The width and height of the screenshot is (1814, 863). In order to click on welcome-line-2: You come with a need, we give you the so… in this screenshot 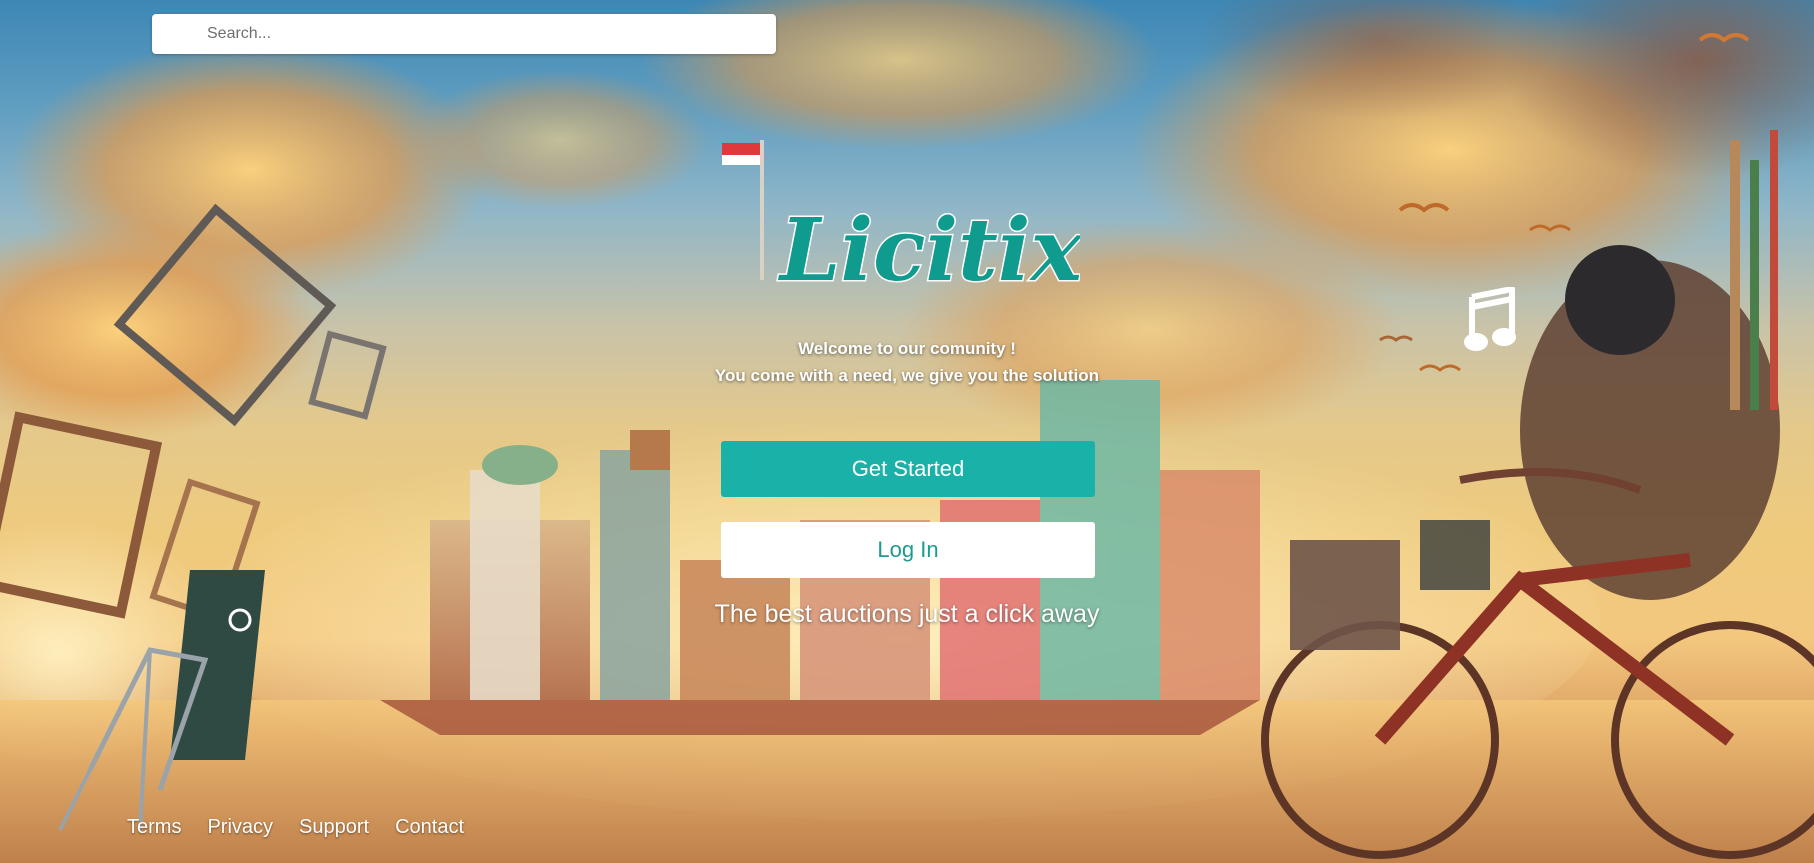, I will do `click(907, 375)`.